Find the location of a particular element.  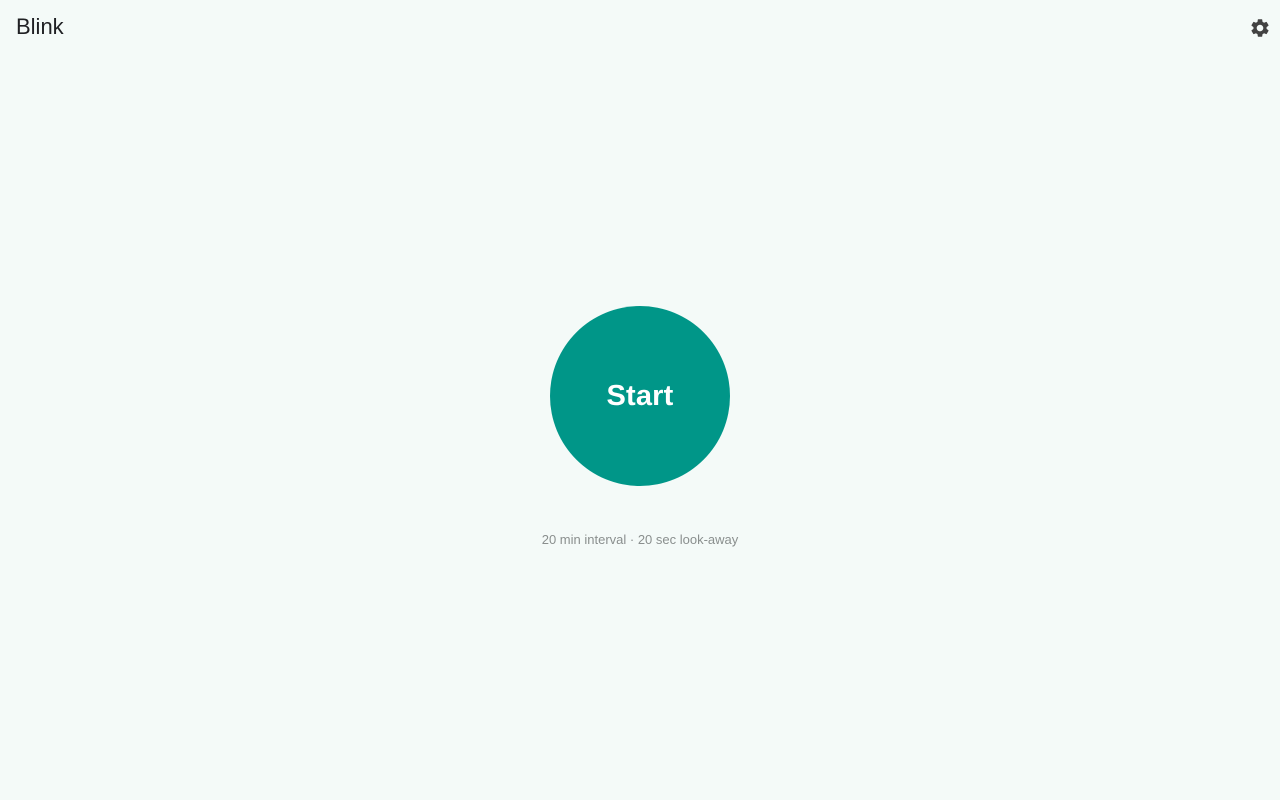

timer-summary: 20 min interval · 20 sec look-away is located at coordinates (640, 539).